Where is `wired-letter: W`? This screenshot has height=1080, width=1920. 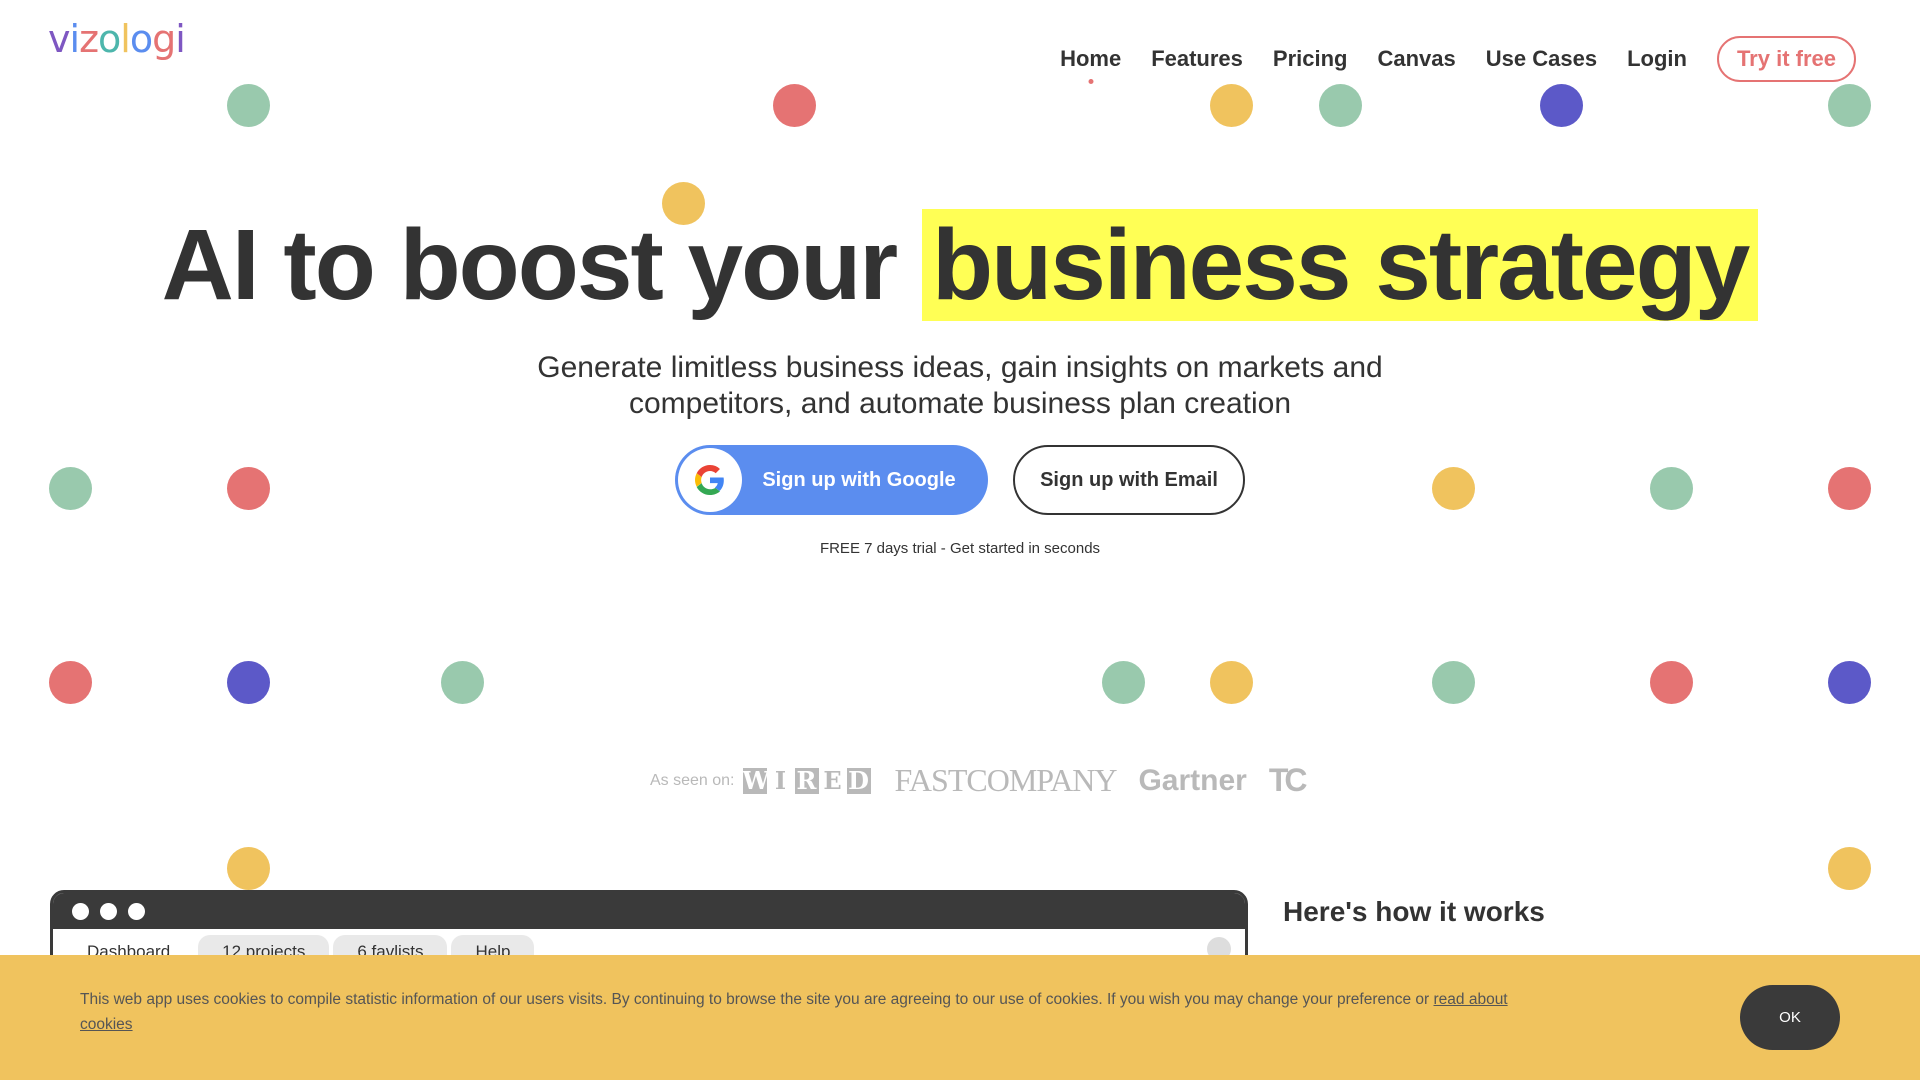
wired-letter: W is located at coordinates (756, 780).